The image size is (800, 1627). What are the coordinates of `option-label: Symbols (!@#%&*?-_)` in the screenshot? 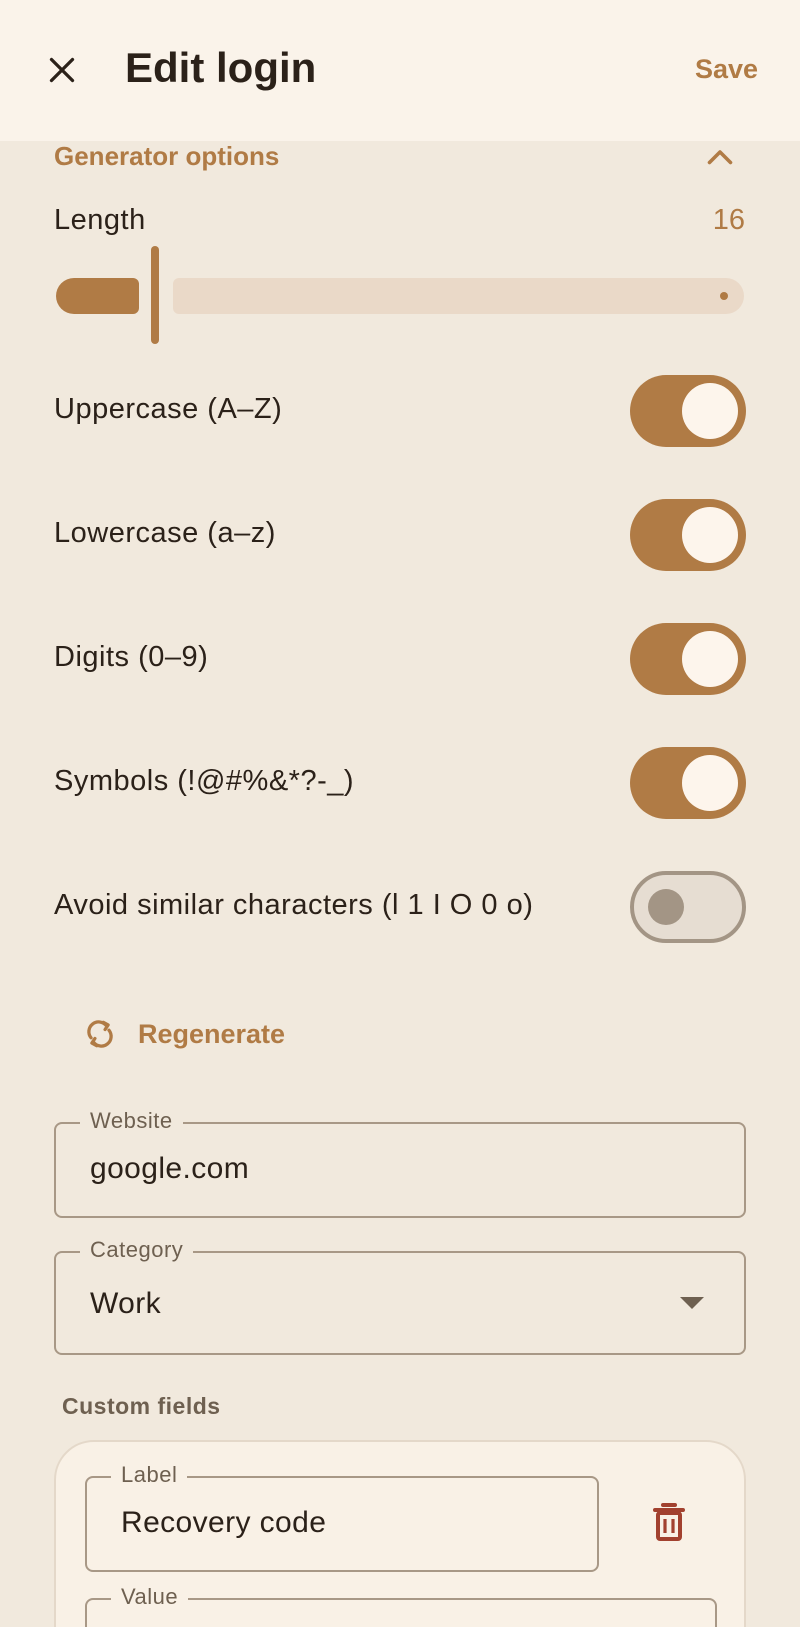 It's located at (204, 781).